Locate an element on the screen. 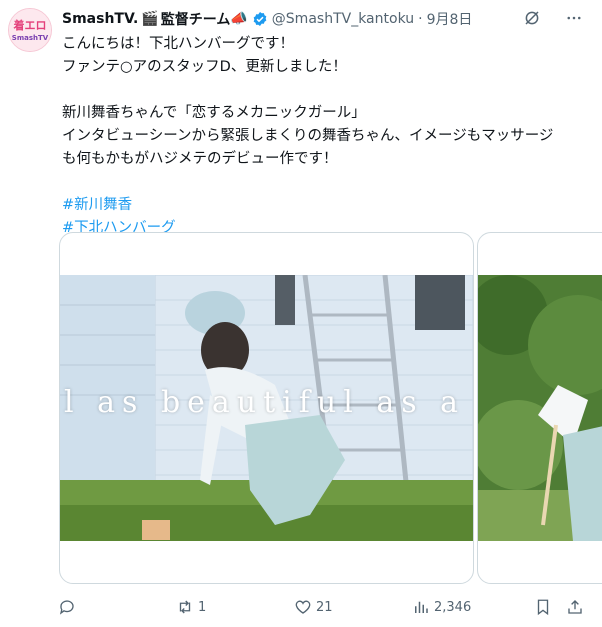 Image resolution: width=602 pixels, height=627 pixels. megaphone-emoji: 📣 is located at coordinates (239, 19).